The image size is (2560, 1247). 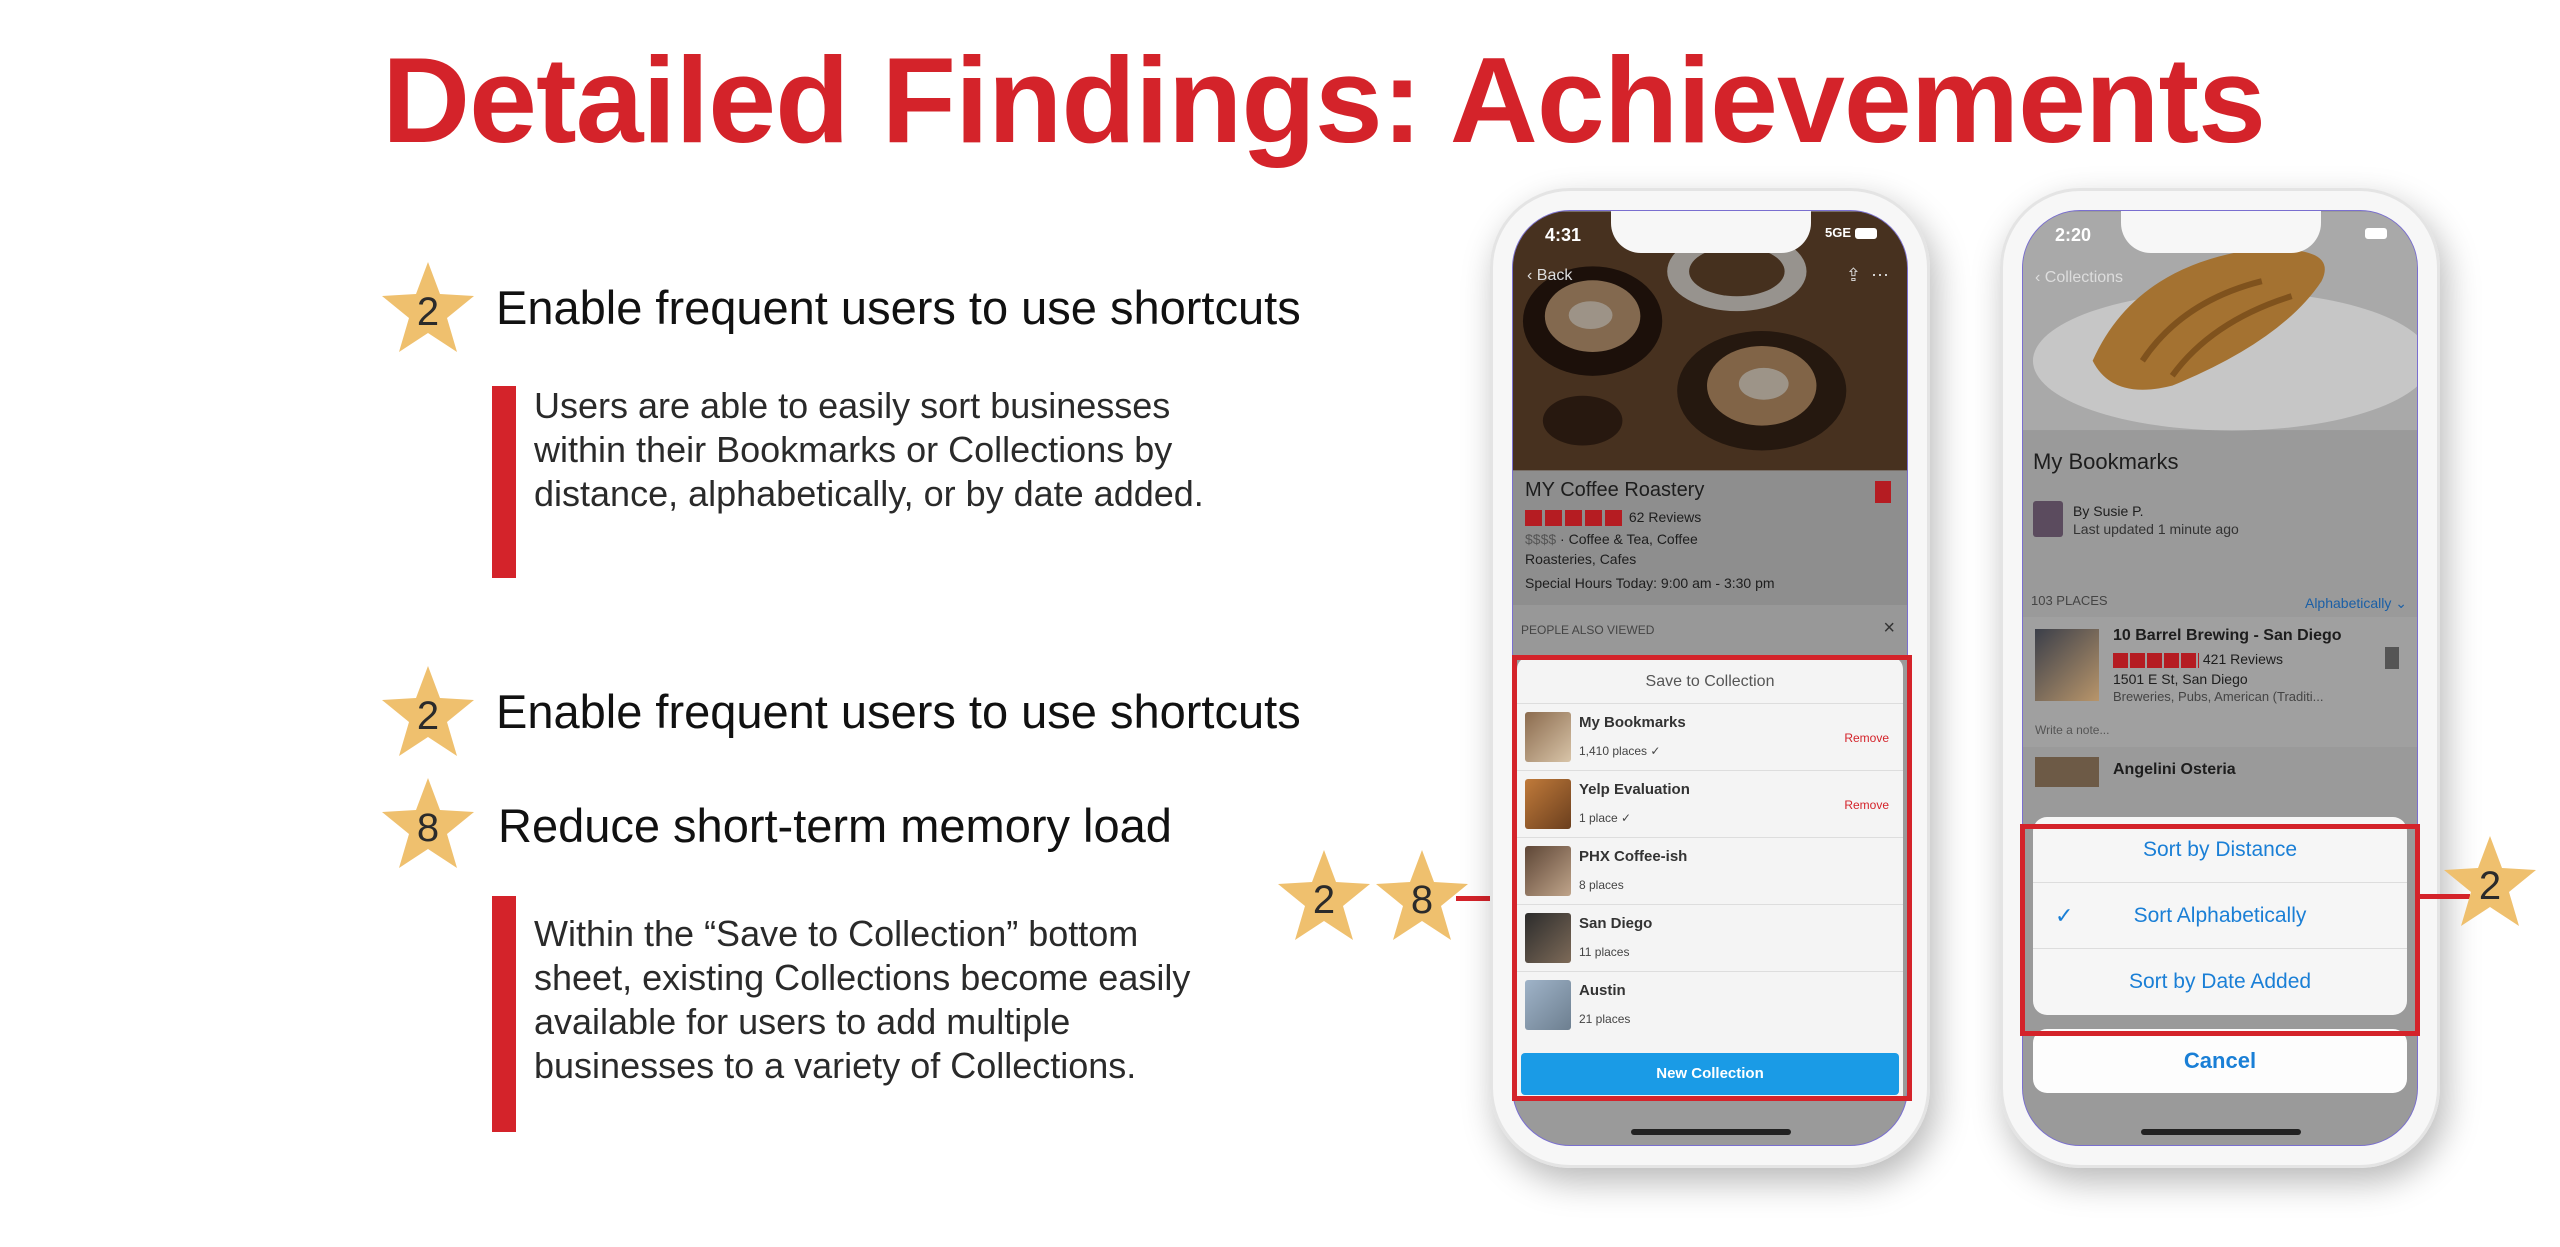 What do you see at coordinates (2156, 529) in the screenshot?
I see `list-updated: Last updated 1 minute ago` at bounding box center [2156, 529].